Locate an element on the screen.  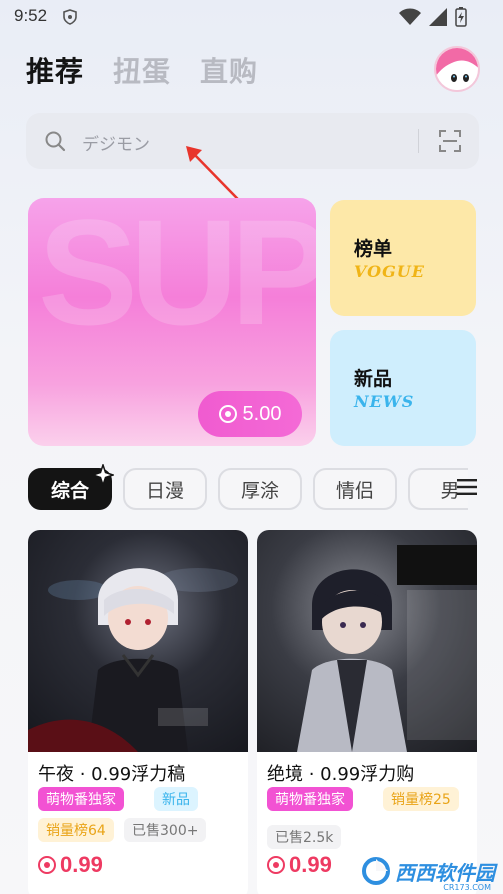
chip-label: 厚涂 is located at coordinates (259, 490).